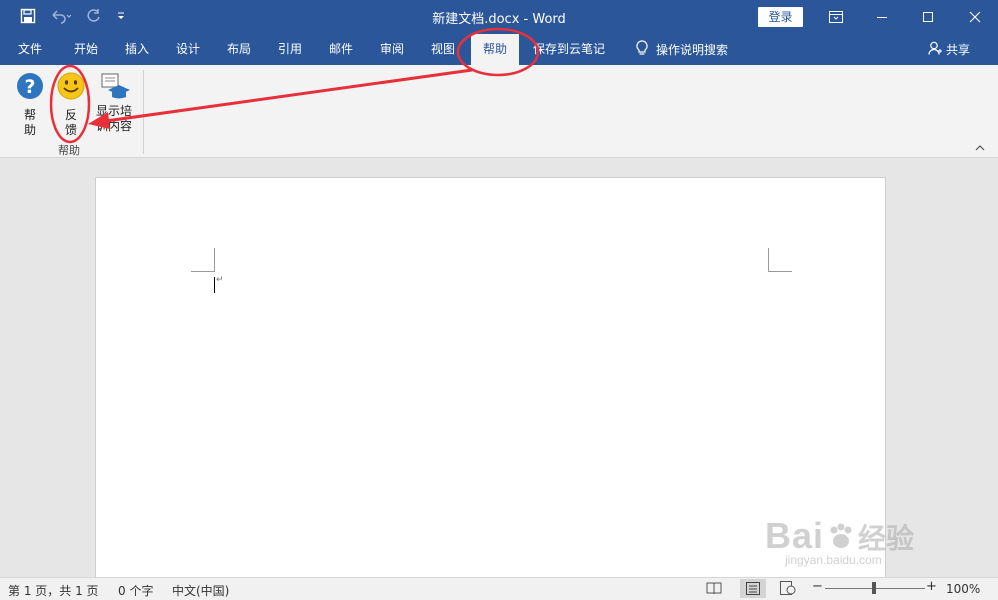  I want to click on question-icon: ?, so click(30, 87).